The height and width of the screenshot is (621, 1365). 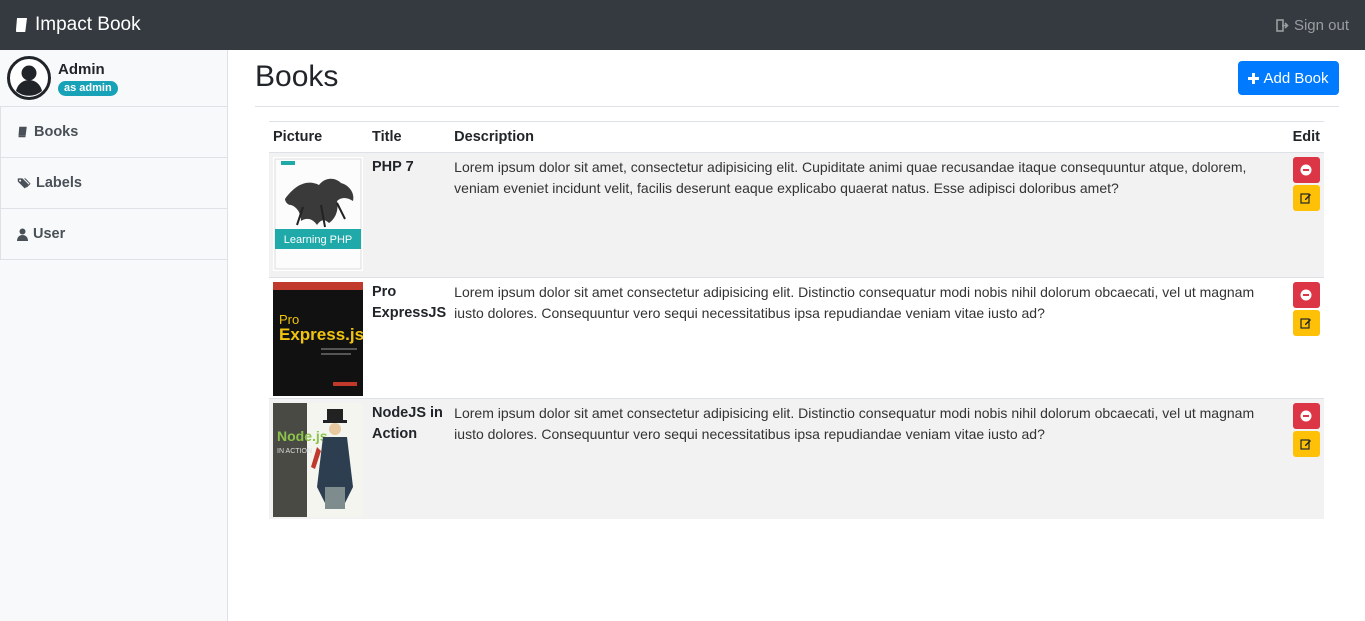 I want to click on brand-link: Impact Book, so click(x=77, y=25).